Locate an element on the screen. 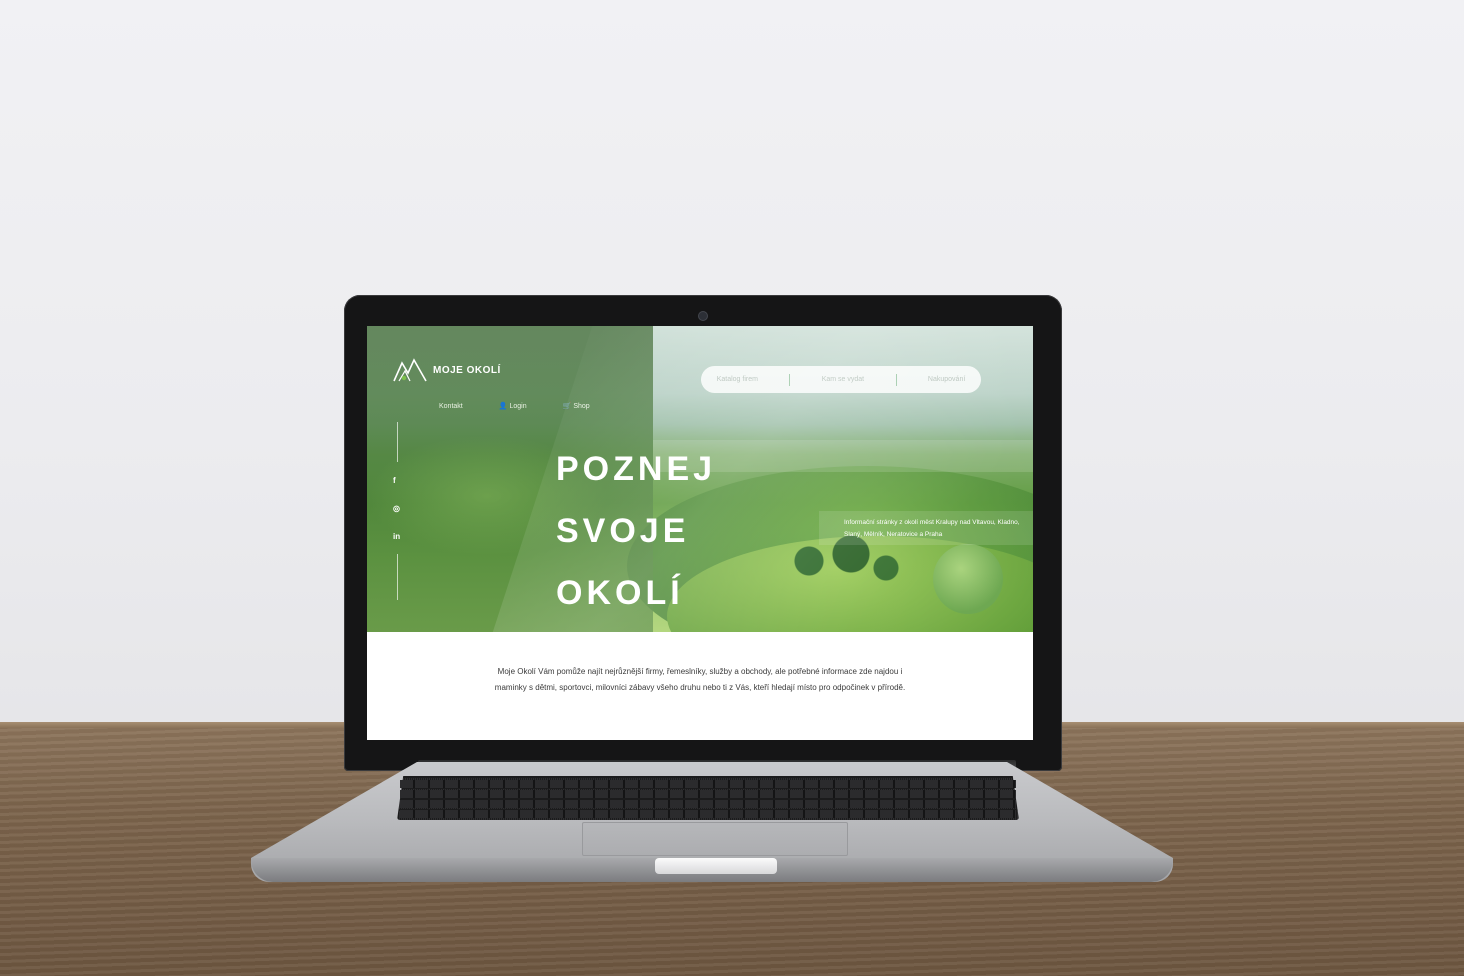 This screenshot has height=976, width=1464. linkedin-icon: in is located at coordinates (396, 536).